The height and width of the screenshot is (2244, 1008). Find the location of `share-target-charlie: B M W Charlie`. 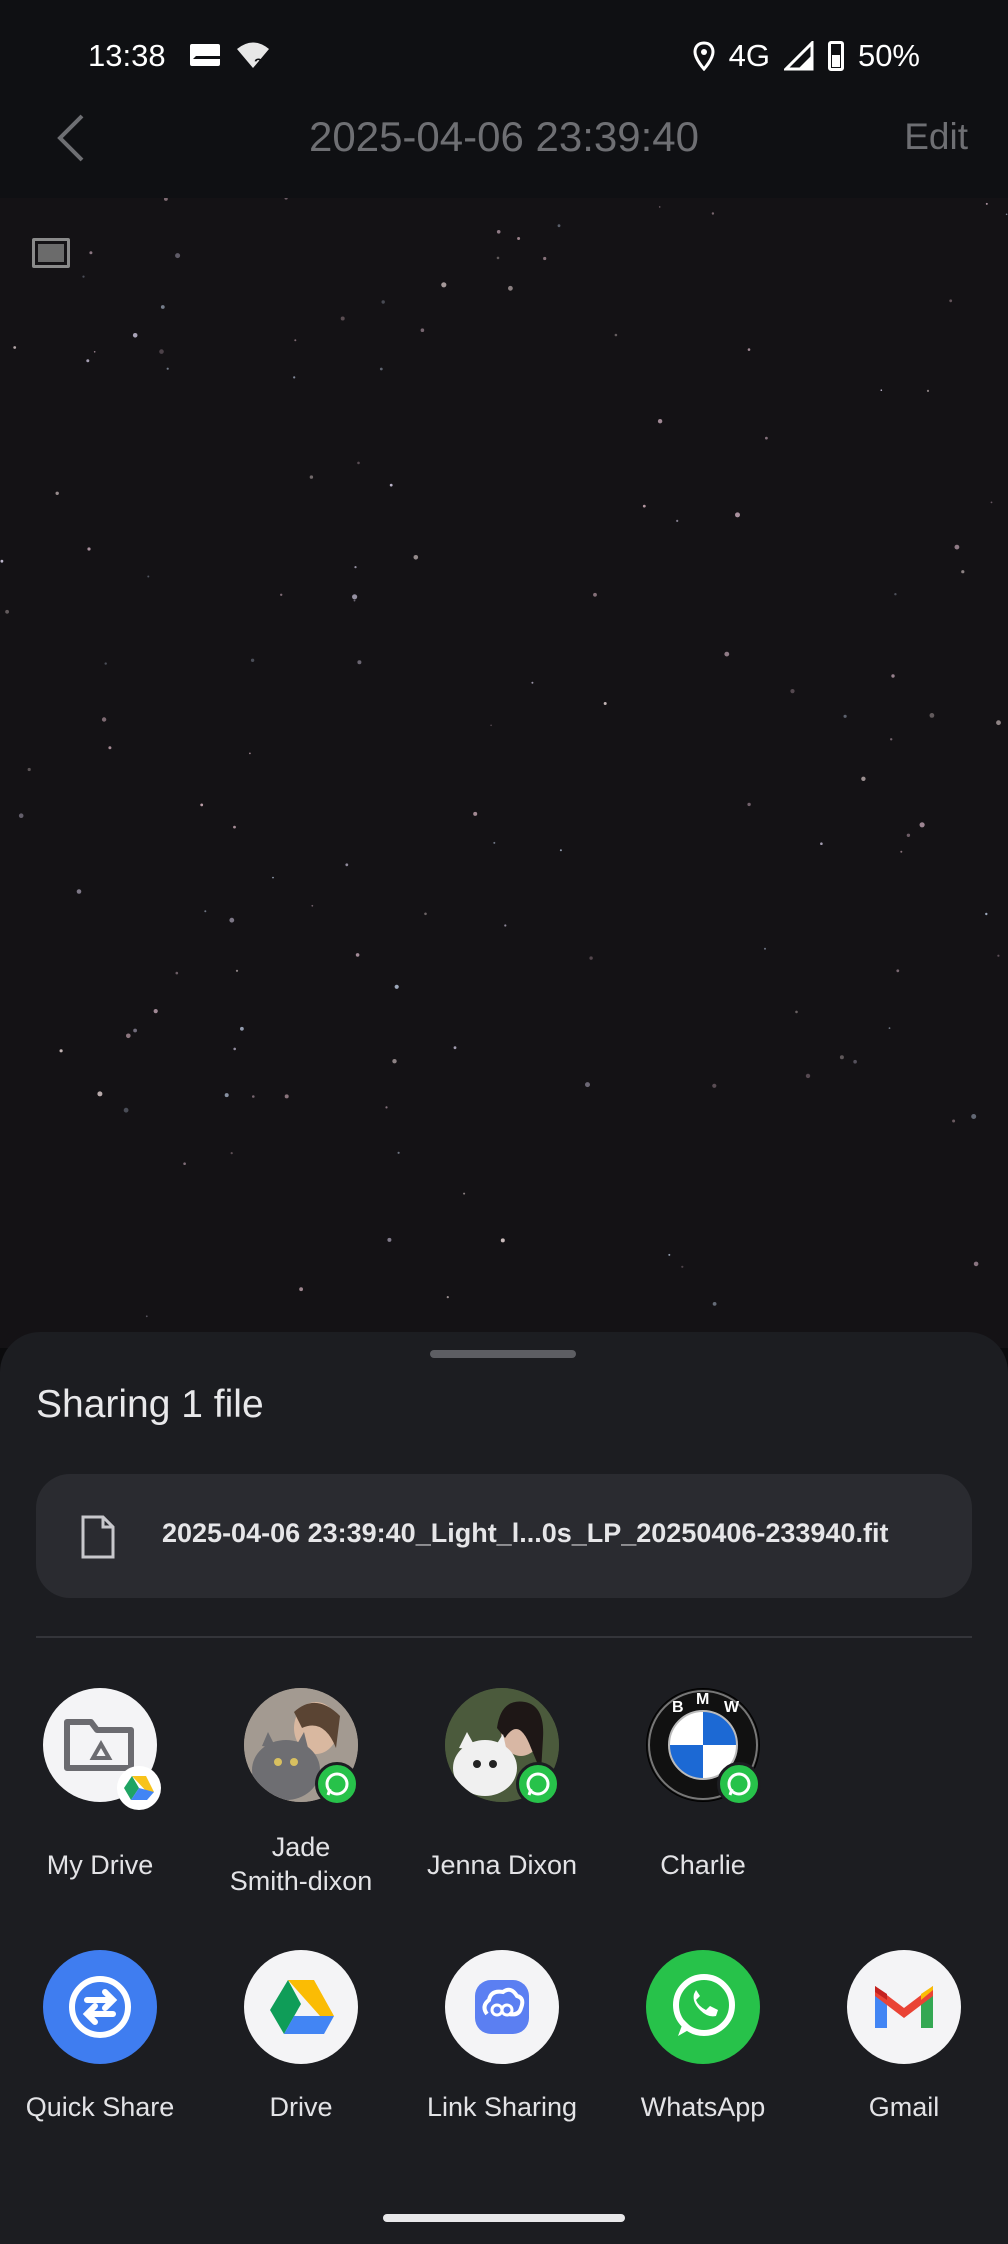

share-target-charlie: B M W Charlie is located at coordinates (703, 1793).